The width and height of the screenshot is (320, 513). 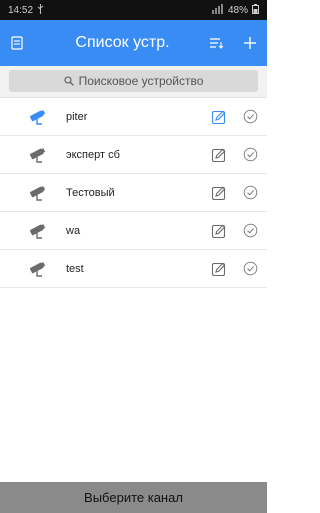 I want to click on device-name: Тестовый, so click(x=90, y=192).